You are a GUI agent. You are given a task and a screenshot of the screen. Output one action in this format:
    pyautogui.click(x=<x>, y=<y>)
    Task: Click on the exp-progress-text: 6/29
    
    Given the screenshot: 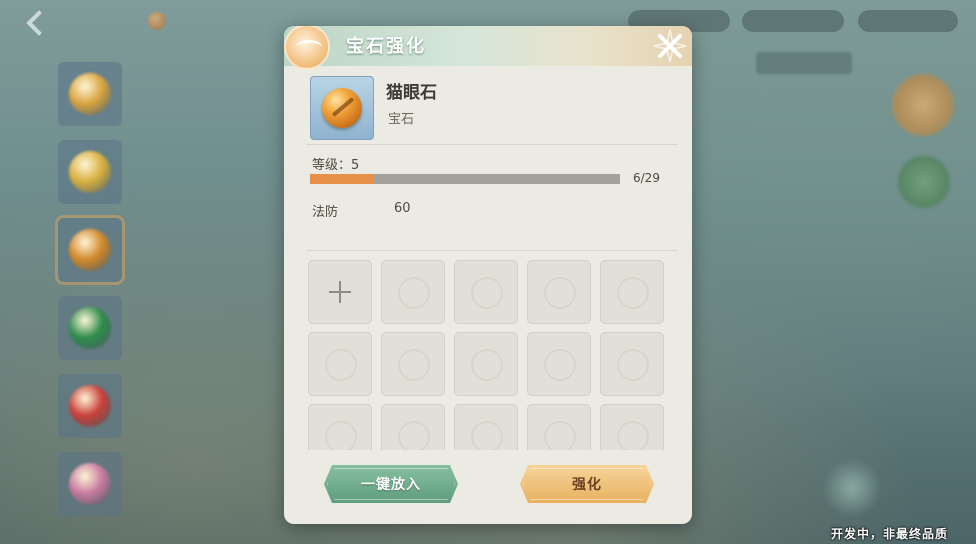 What is the action you would take?
    pyautogui.click(x=646, y=178)
    